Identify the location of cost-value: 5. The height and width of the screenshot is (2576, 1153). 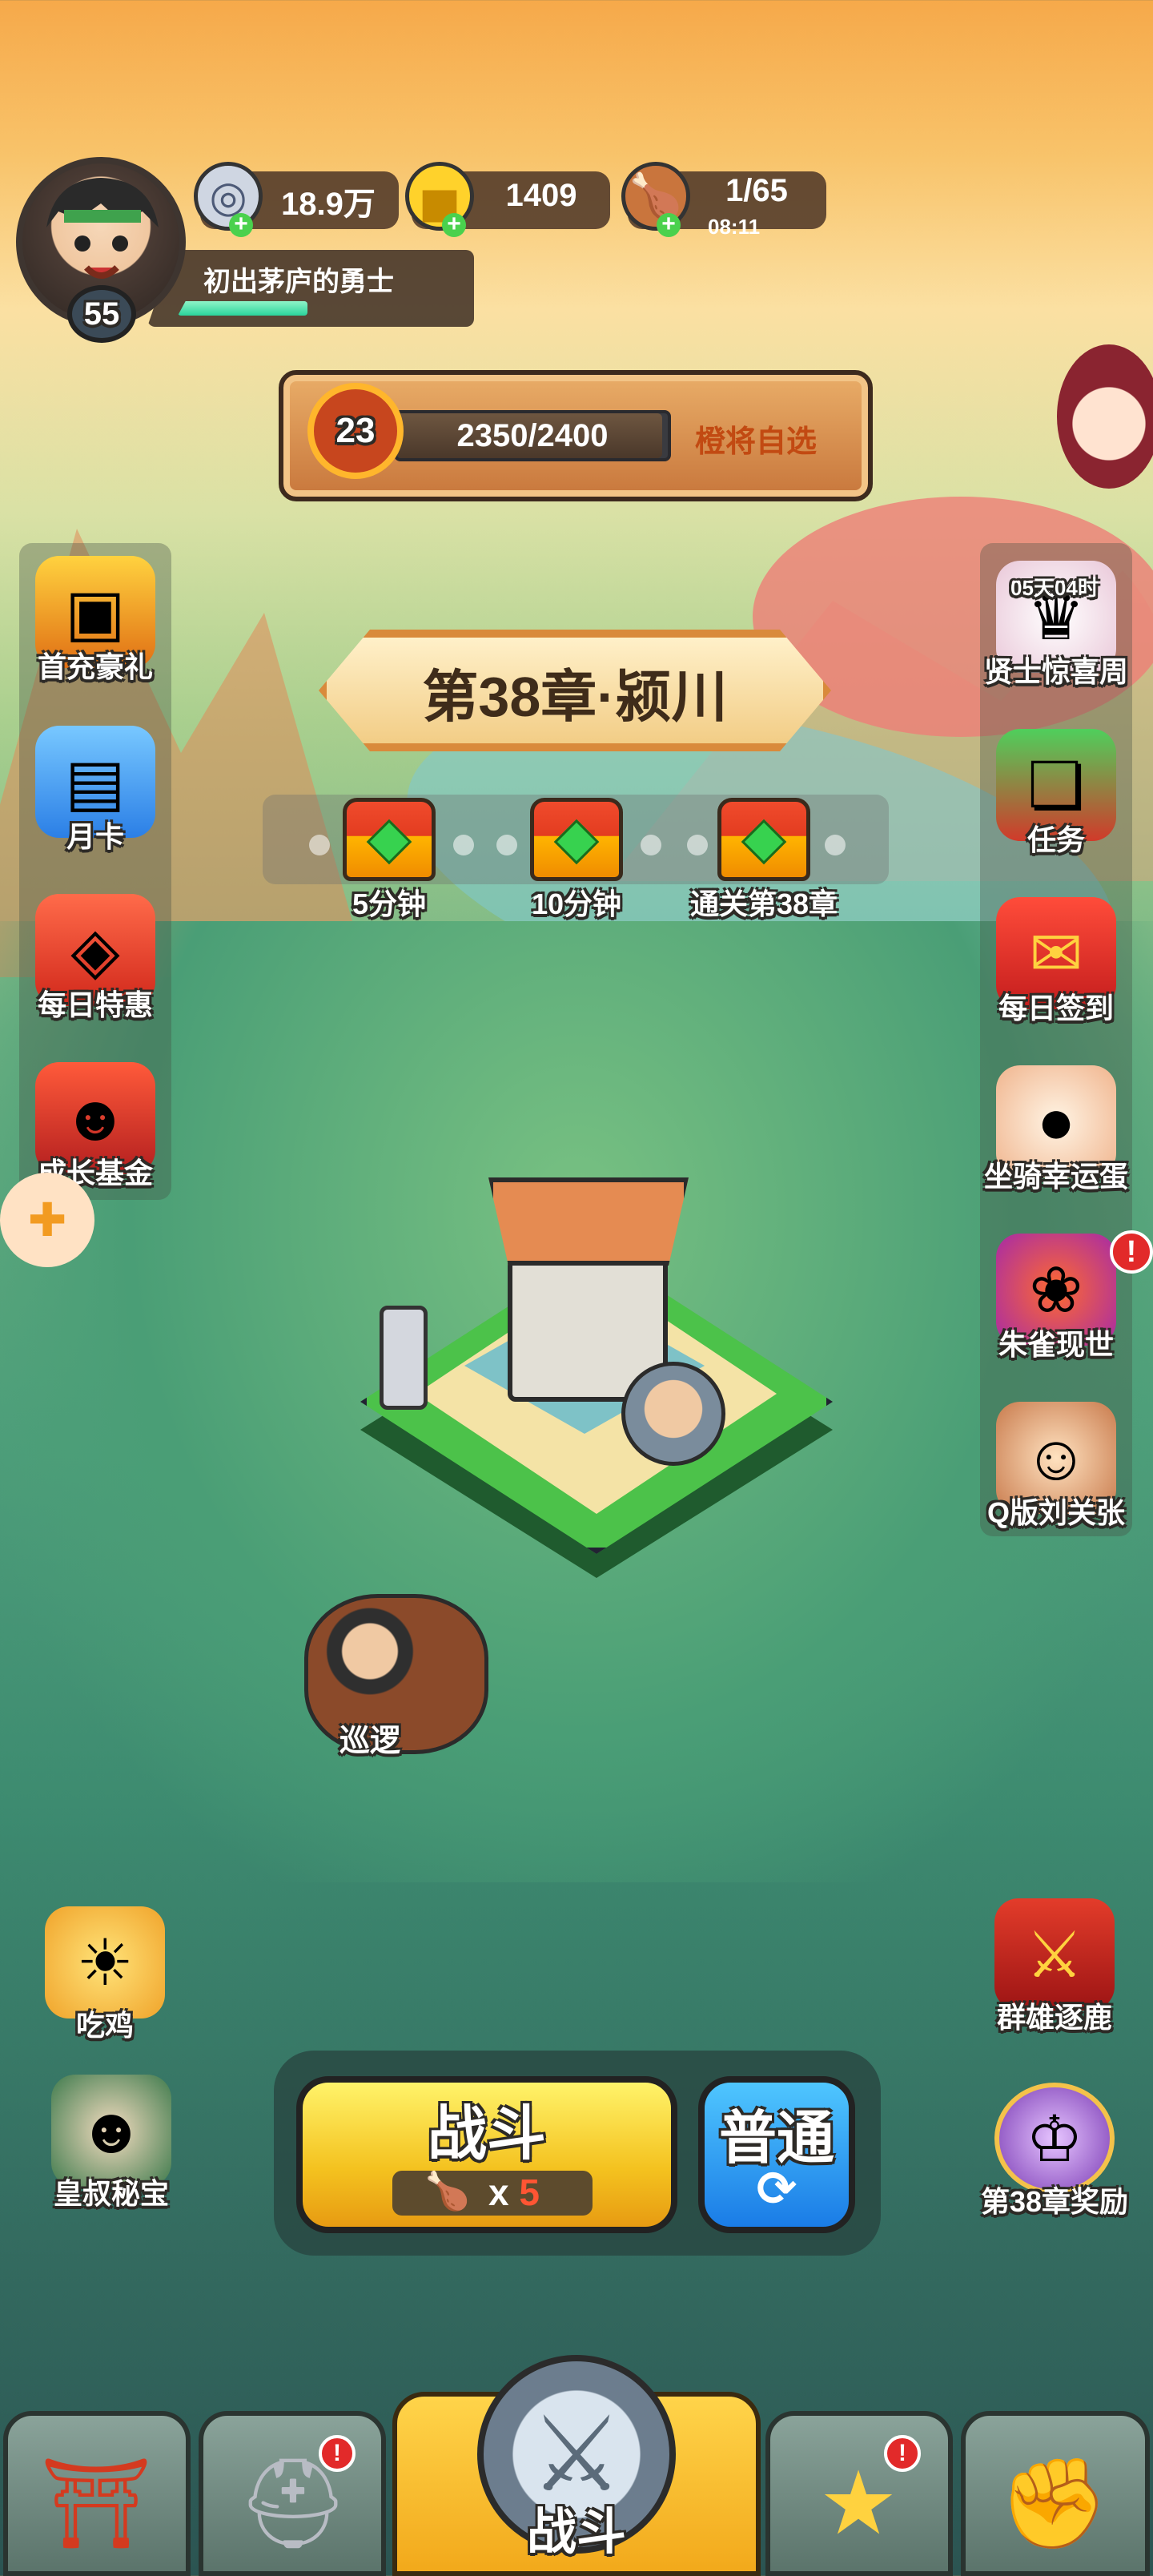
(529, 2192).